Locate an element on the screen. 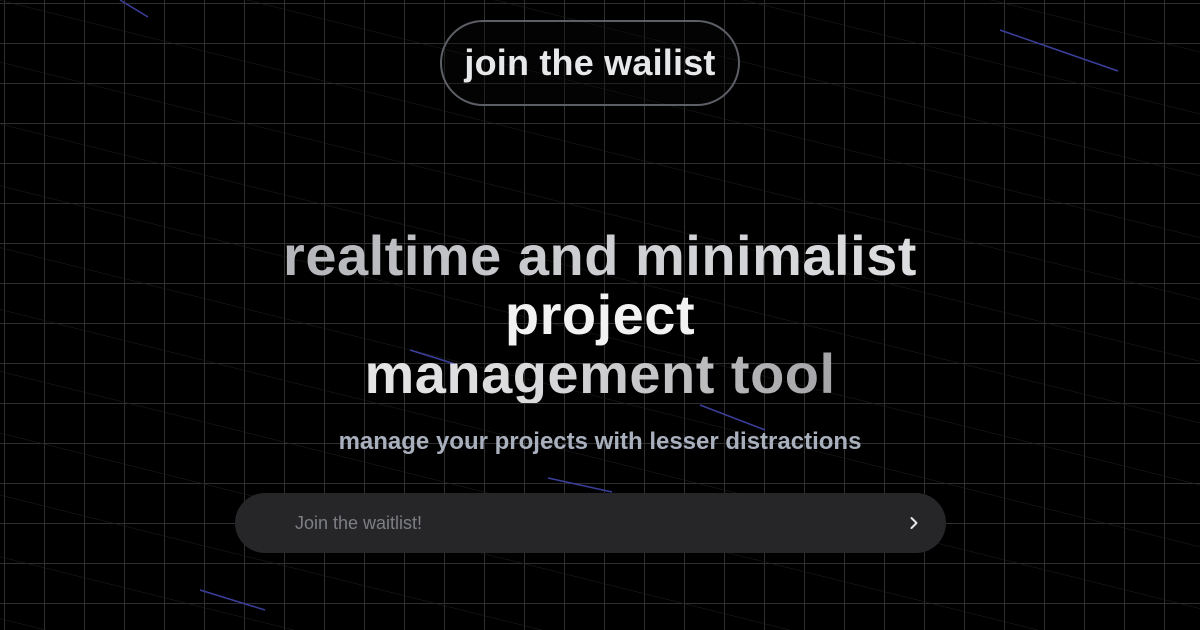 The width and height of the screenshot is (1200, 630). headline-line-1: realtime and minimalist is located at coordinates (600, 255).